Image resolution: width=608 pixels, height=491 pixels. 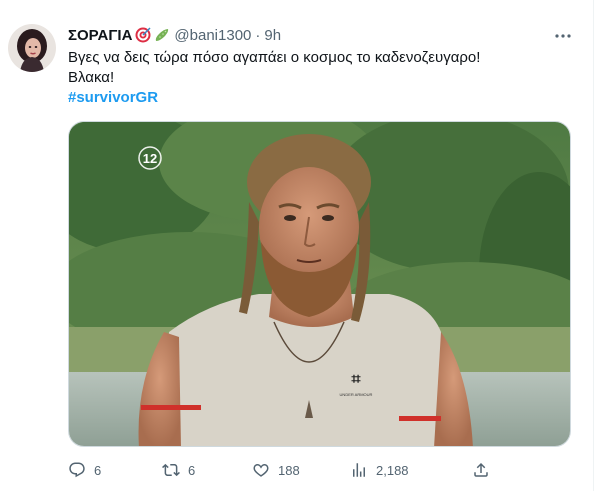 I want to click on tweet-actions: 6 6 188 2,188, so click(x=280, y=470).